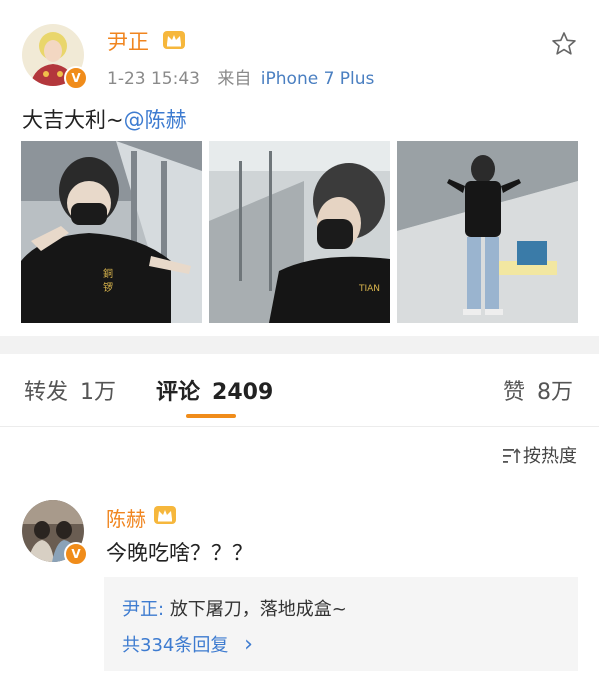  I want to click on sort-icon, so click(512, 456).